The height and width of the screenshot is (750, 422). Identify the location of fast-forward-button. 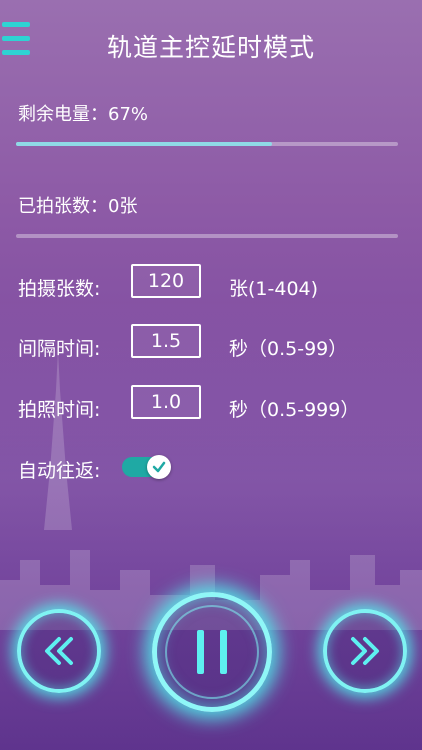
(365, 651).